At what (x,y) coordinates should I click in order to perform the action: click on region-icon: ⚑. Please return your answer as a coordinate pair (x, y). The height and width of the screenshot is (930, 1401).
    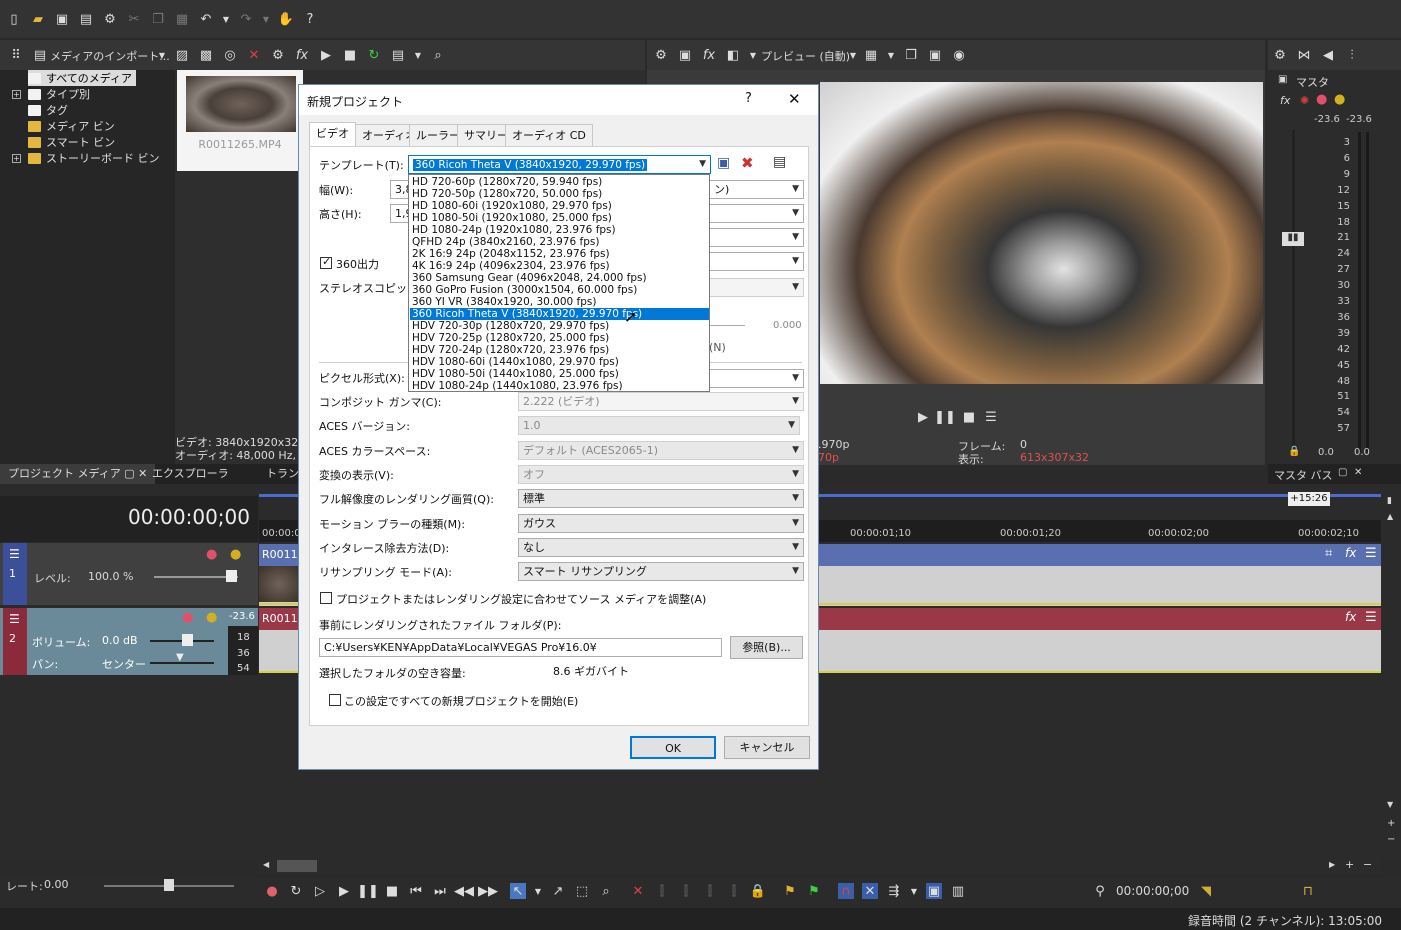
    Looking at the image, I should click on (814, 891).